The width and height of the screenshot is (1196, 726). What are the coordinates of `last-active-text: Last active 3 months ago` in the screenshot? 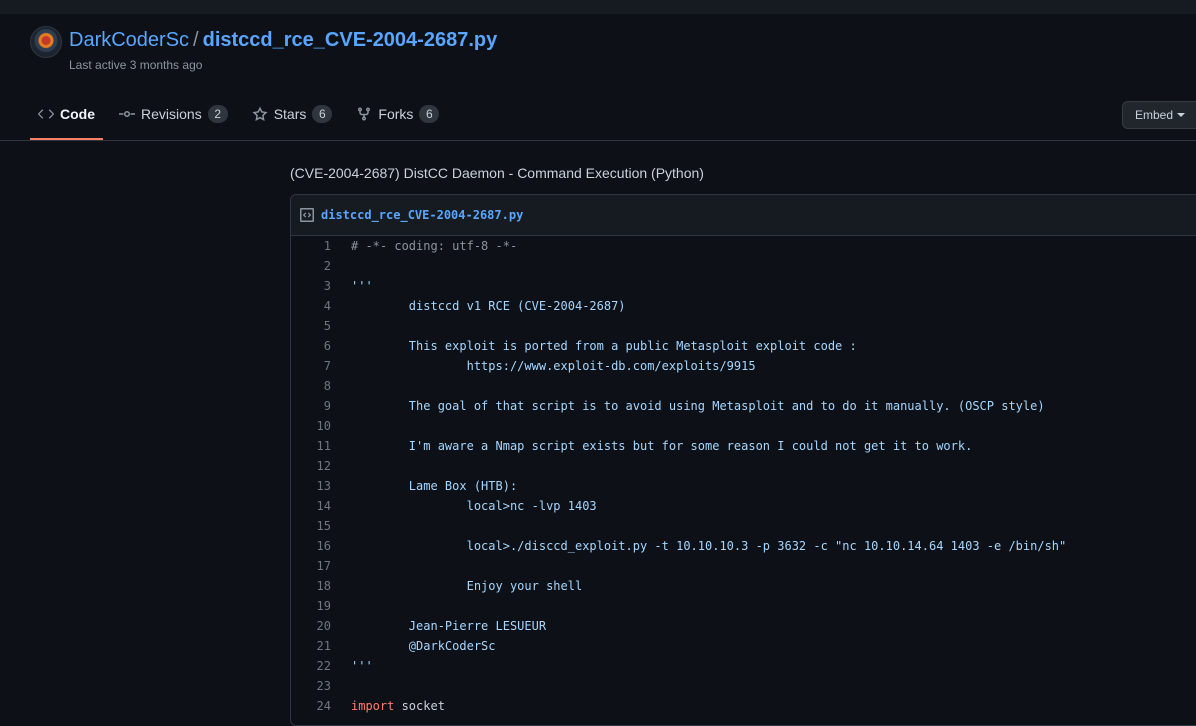 It's located at (136, 65).